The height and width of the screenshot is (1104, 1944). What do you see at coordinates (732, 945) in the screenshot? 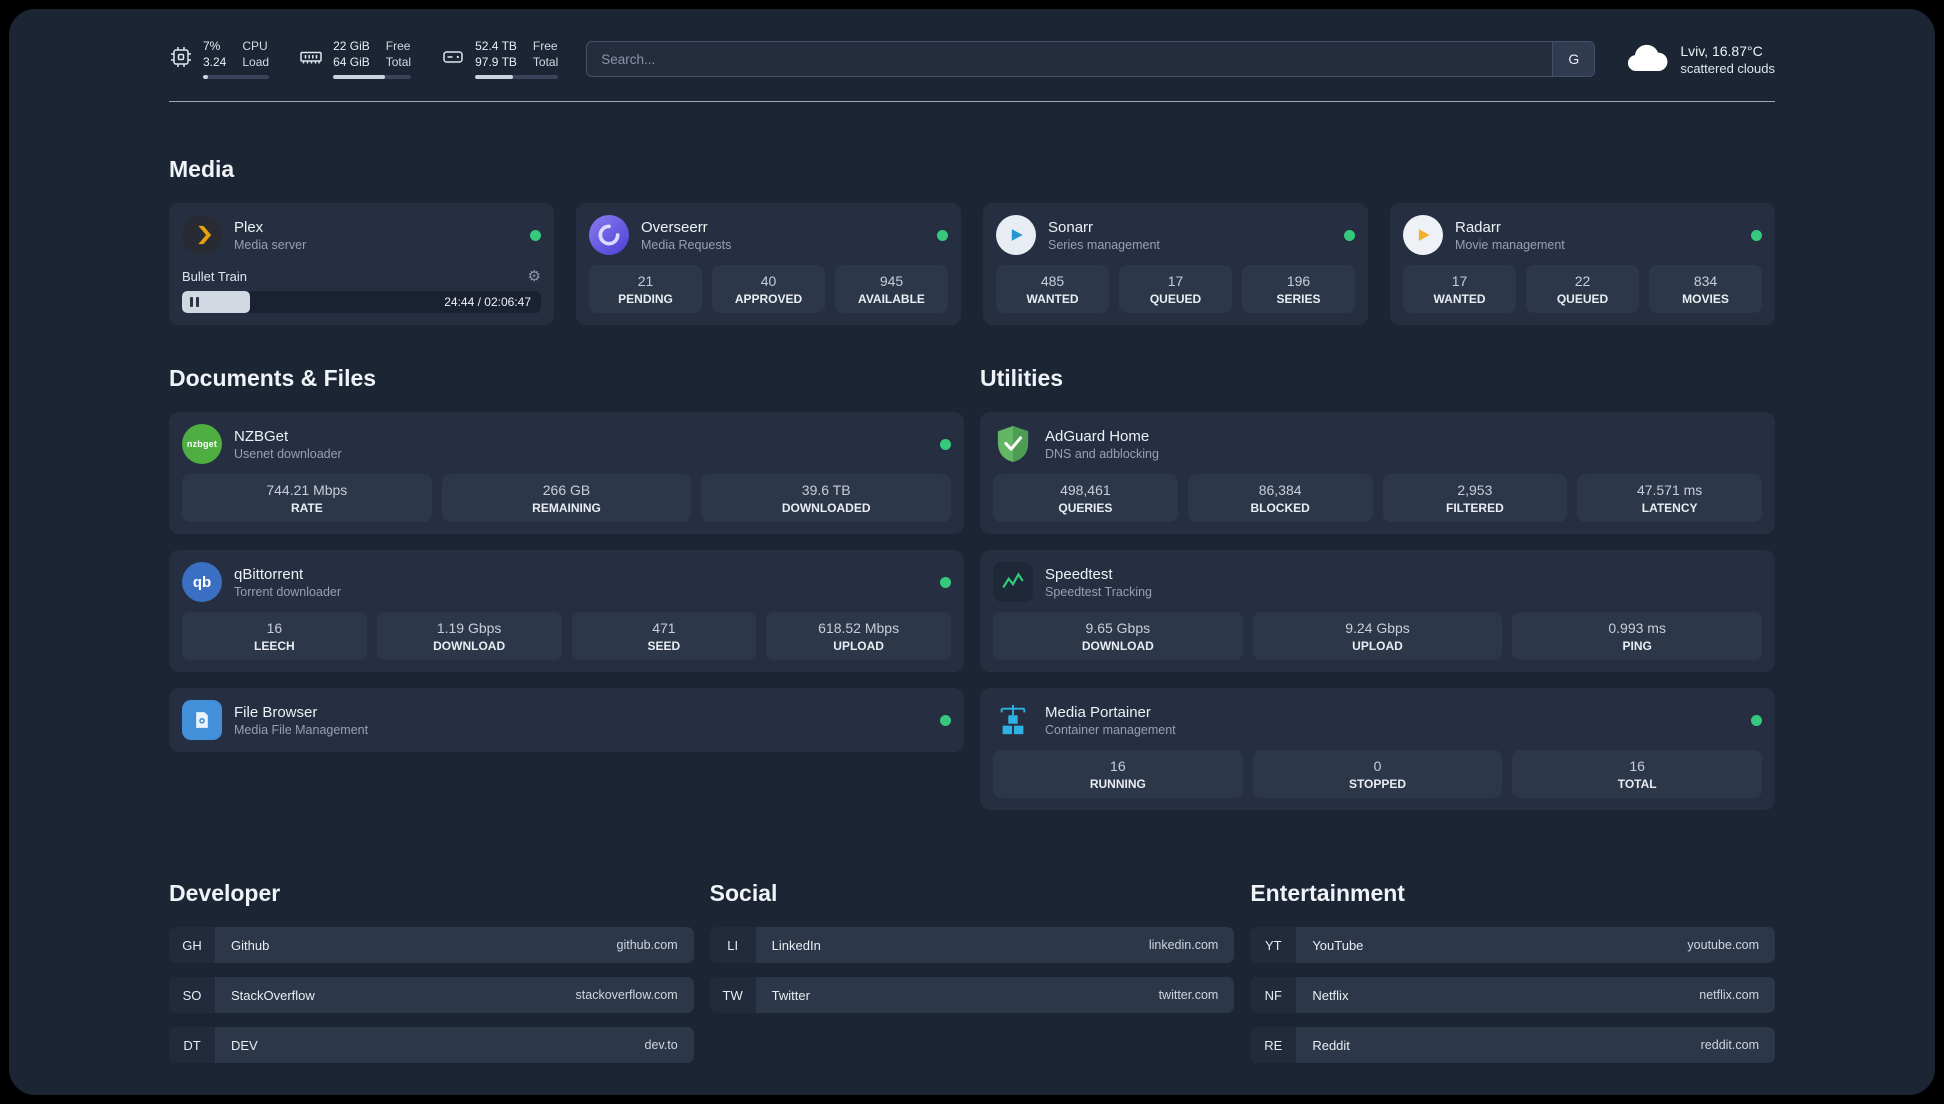
I see `linkedin-icon: LI` at bounding box center [732, 945].